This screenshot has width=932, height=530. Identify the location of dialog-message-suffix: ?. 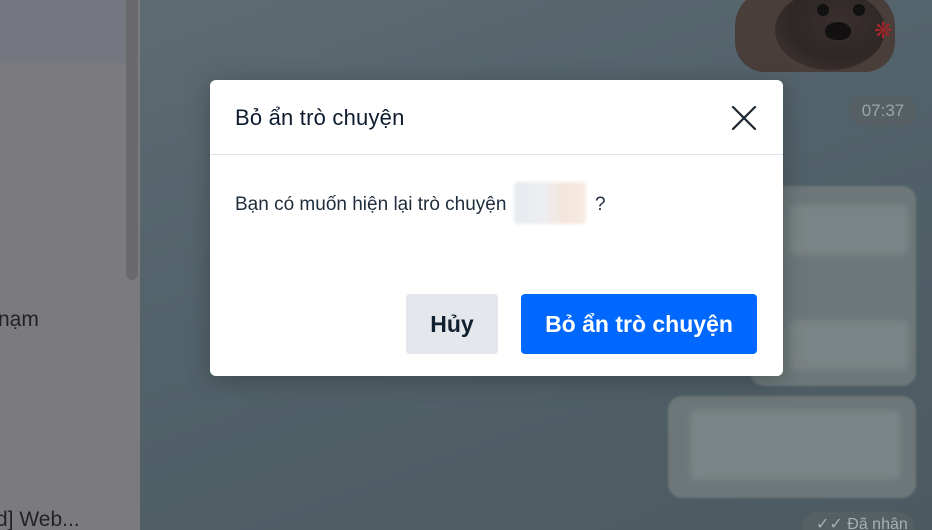
(600, 205).